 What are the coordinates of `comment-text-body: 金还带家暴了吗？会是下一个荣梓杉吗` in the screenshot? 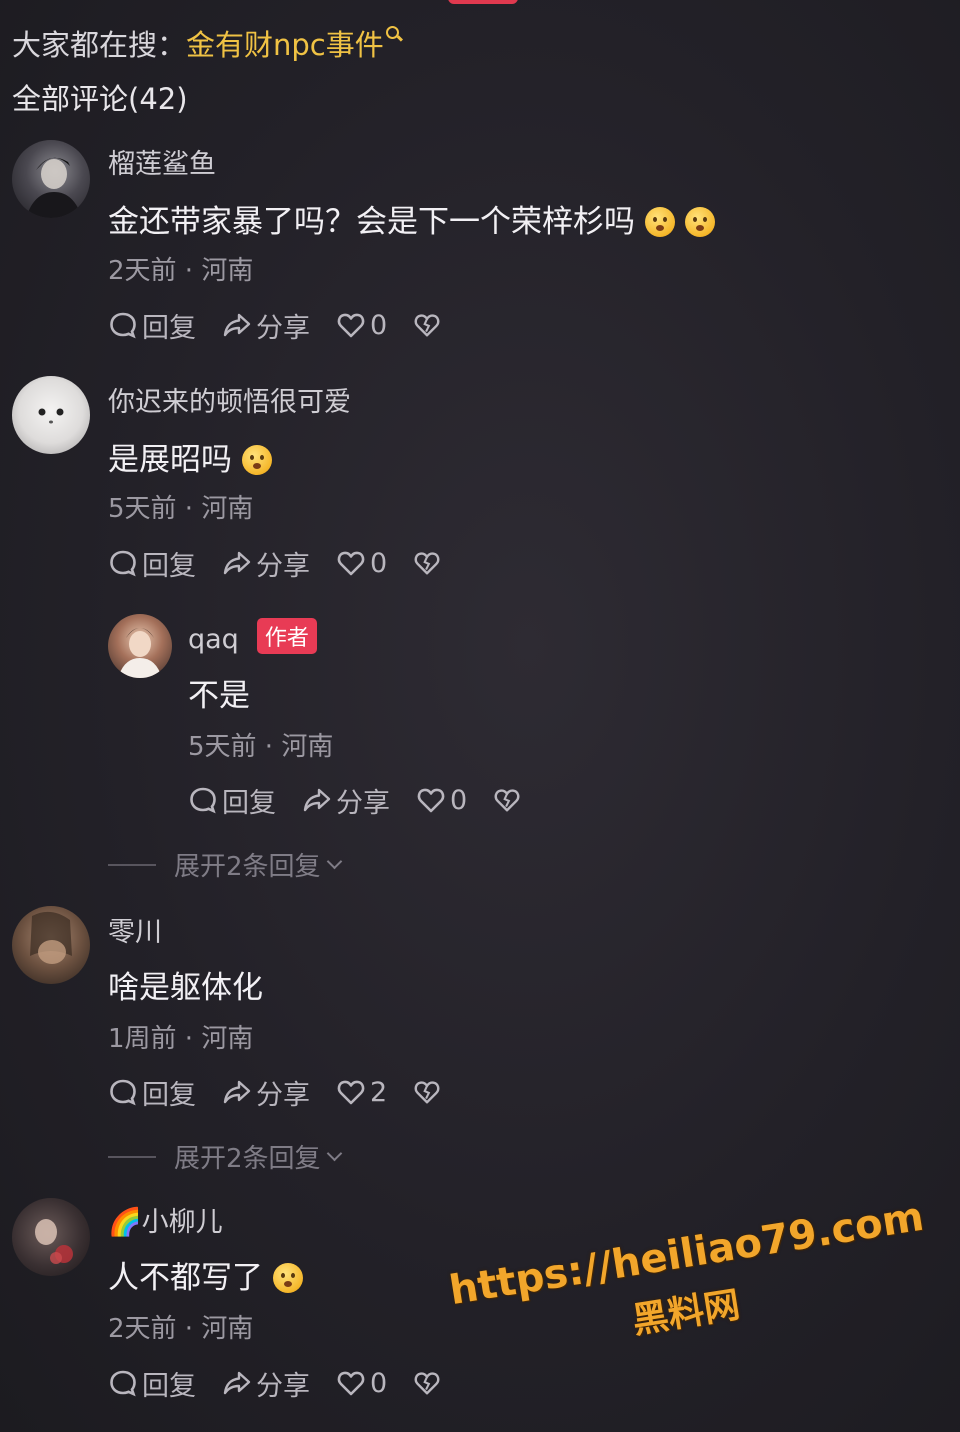 It's located at (371, 222).